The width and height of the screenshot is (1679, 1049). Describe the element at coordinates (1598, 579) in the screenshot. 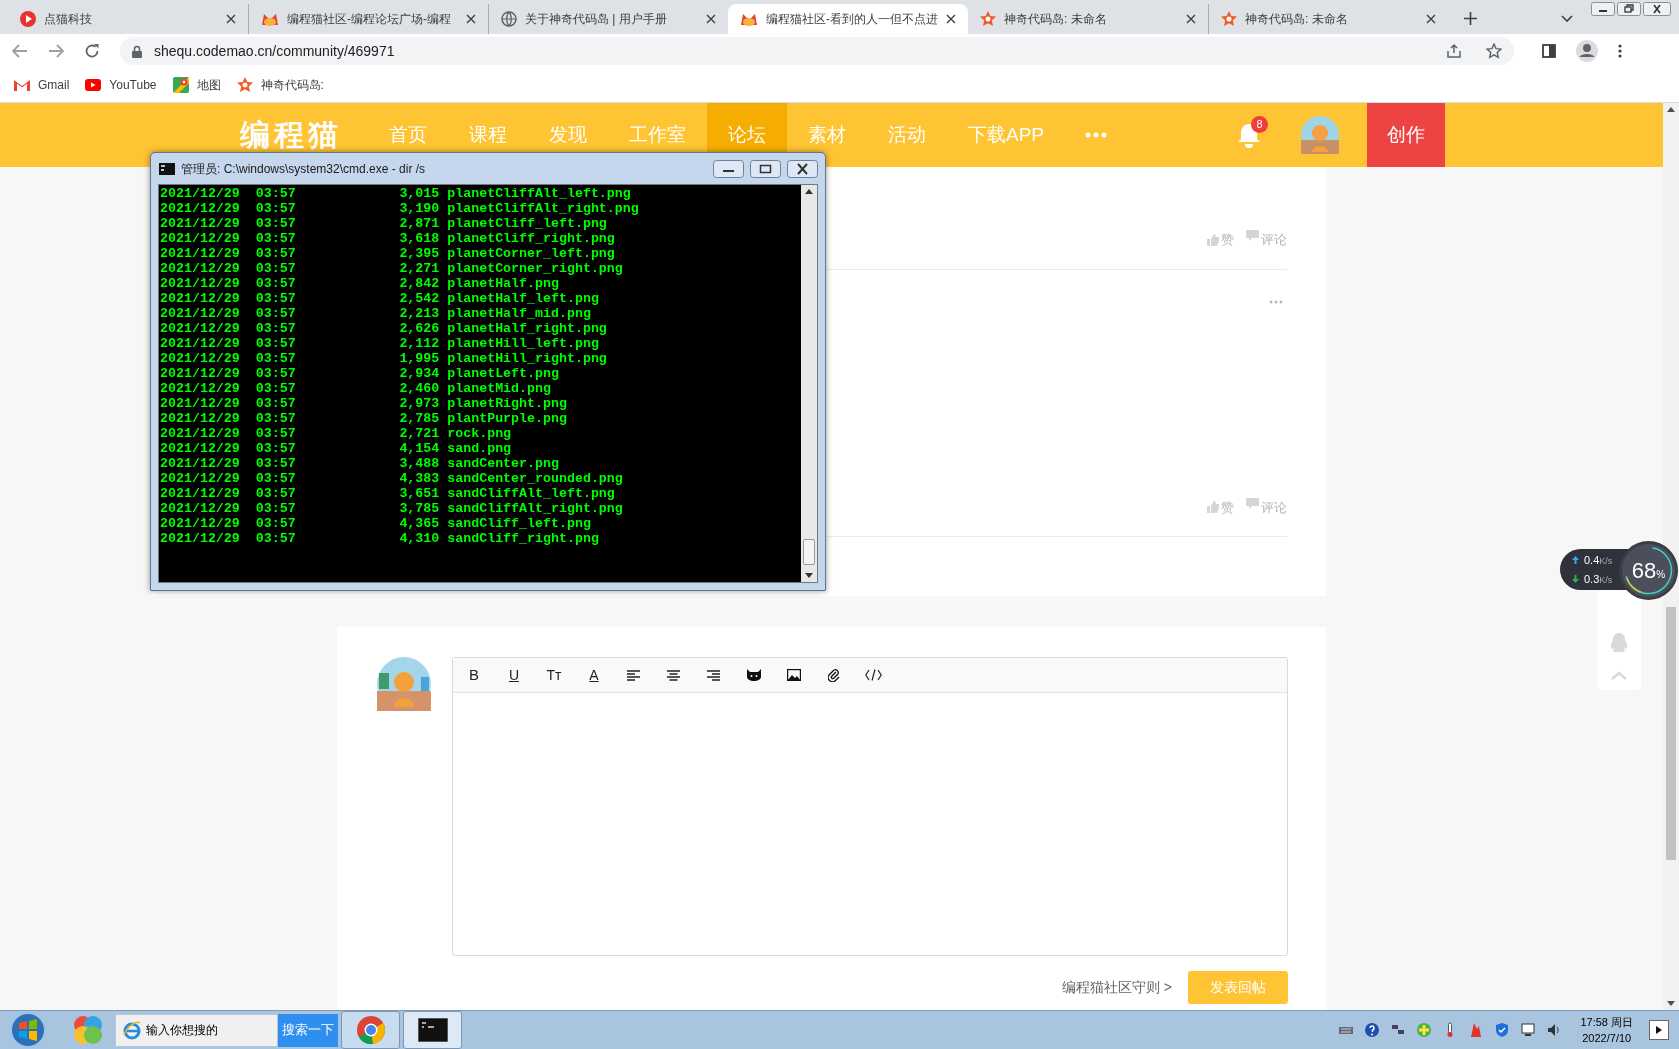

I see `download-speed: 0.3K/s` at that location.